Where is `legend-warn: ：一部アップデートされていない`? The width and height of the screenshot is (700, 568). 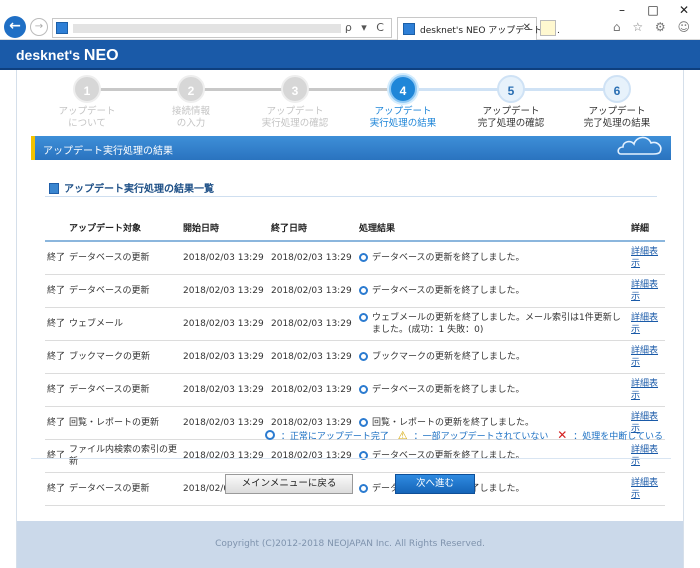
legend-warn: ：一部アップデートされていない is located at coordinates (481, 436).